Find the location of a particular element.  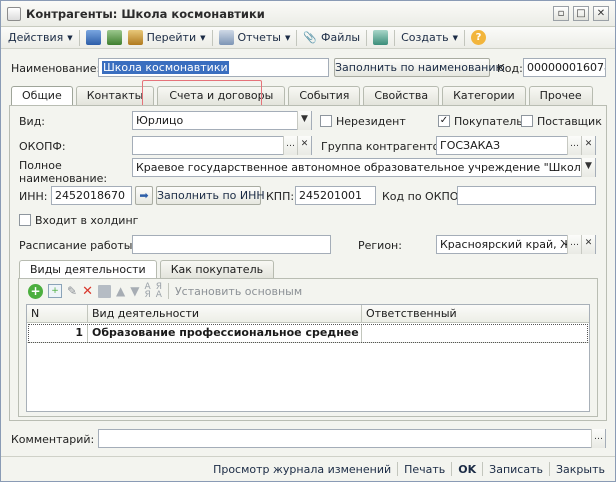

comment-field is located at coordinates (352, 438).